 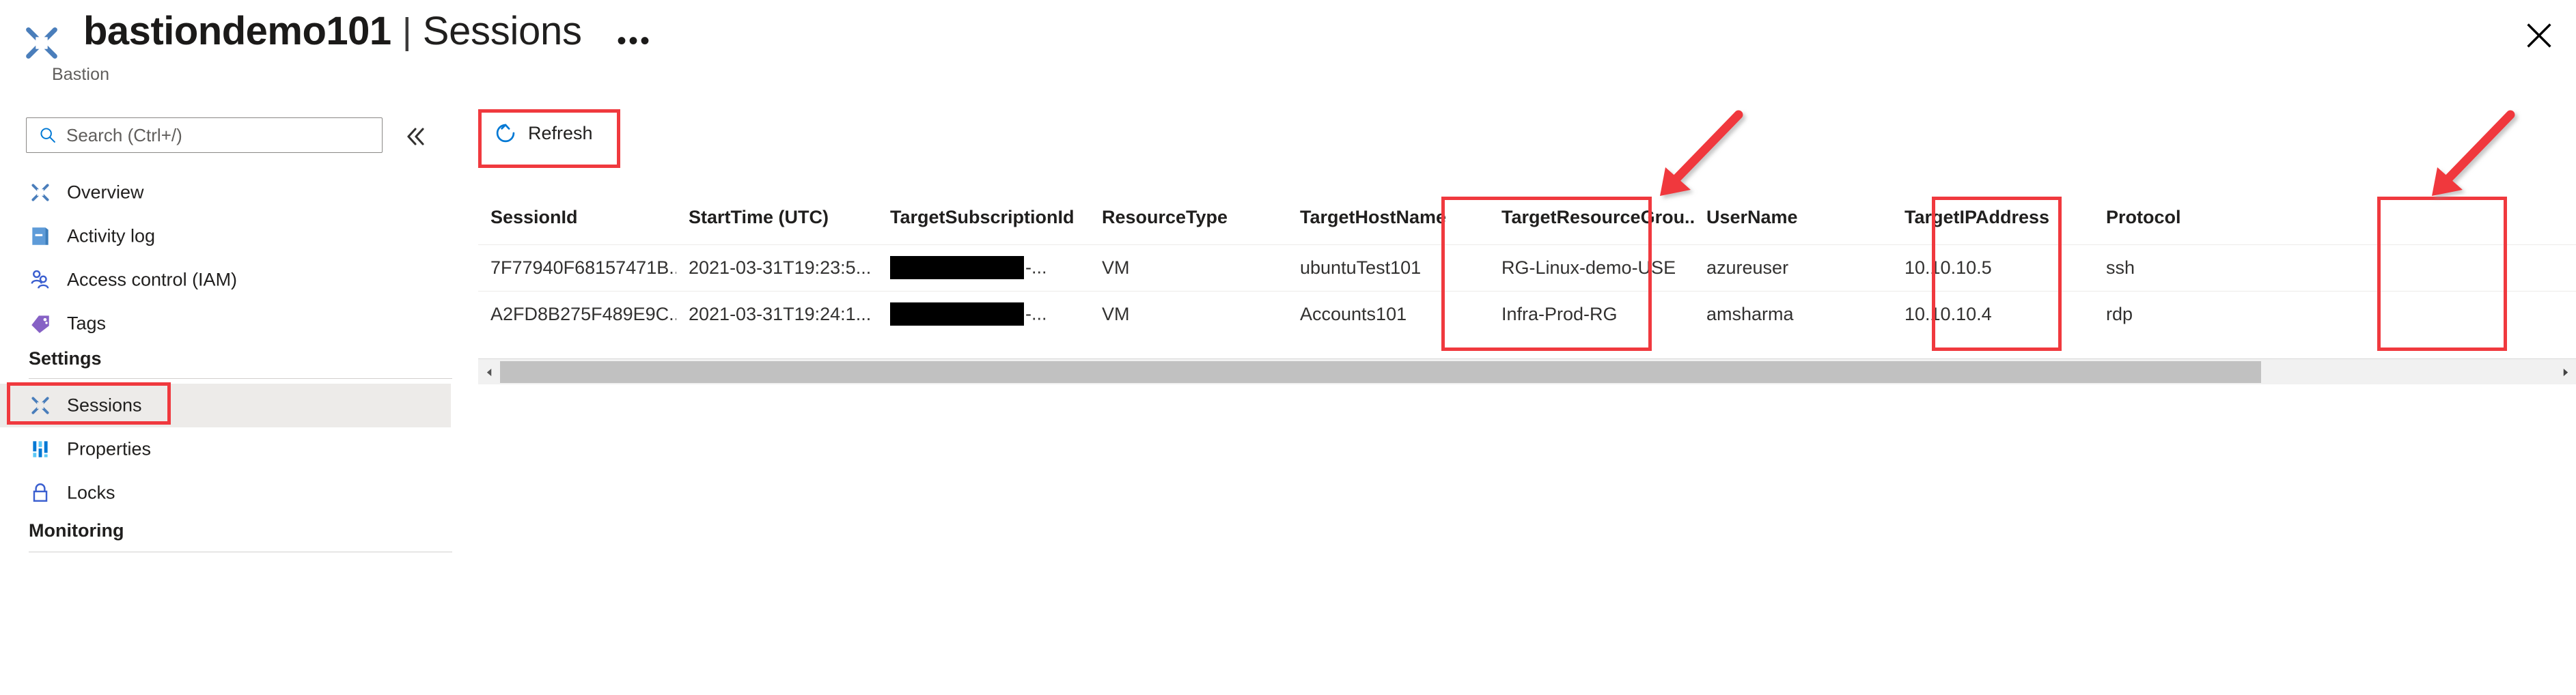 What do you see at coordinates (1993, 218) in the screenshot?
I see `column-header-target-ip-address: TargetIPAddress` at bounding box center [1993, 218].